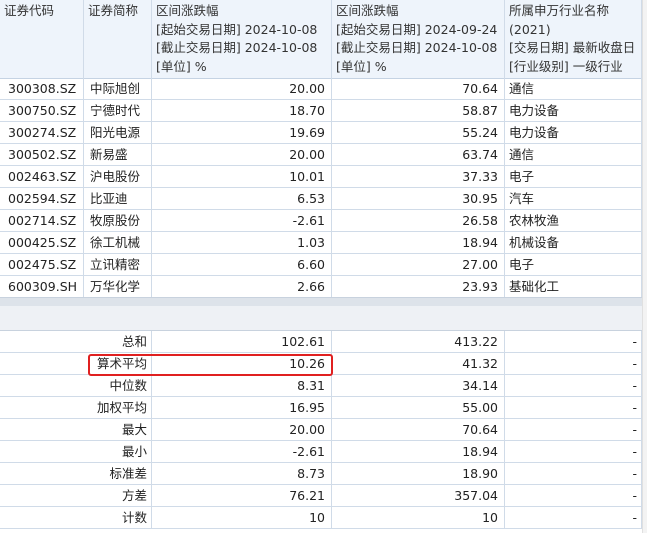 The image size is (647, 533). I want to click on summary-value-1: 20.00, so click(242, 430).